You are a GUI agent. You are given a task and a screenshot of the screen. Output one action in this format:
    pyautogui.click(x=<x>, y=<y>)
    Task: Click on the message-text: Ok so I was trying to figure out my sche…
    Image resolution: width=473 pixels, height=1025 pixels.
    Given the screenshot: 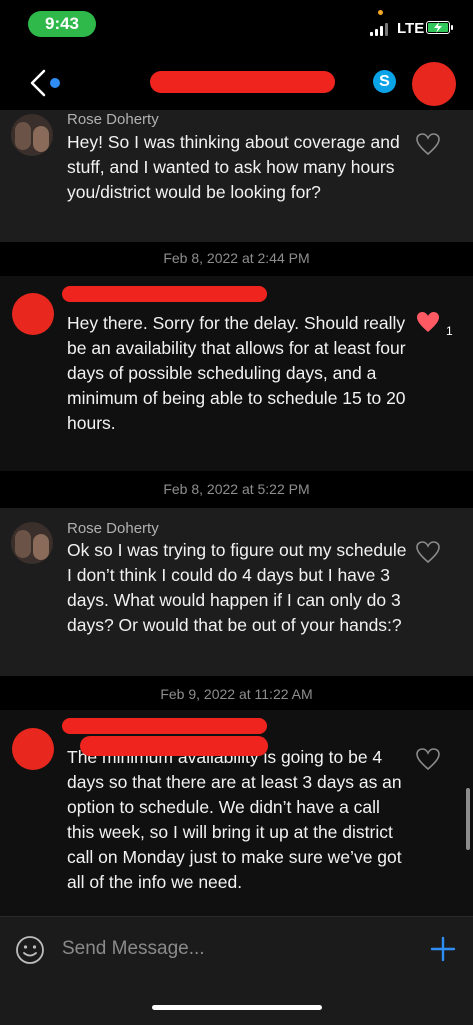 What is the action you would take?
    pyautogui.click(x=237, y=587)
    